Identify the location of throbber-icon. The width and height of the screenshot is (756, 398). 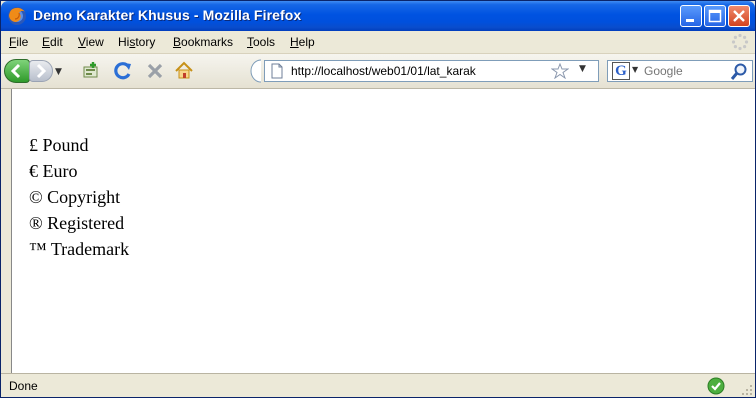
(740, 42).